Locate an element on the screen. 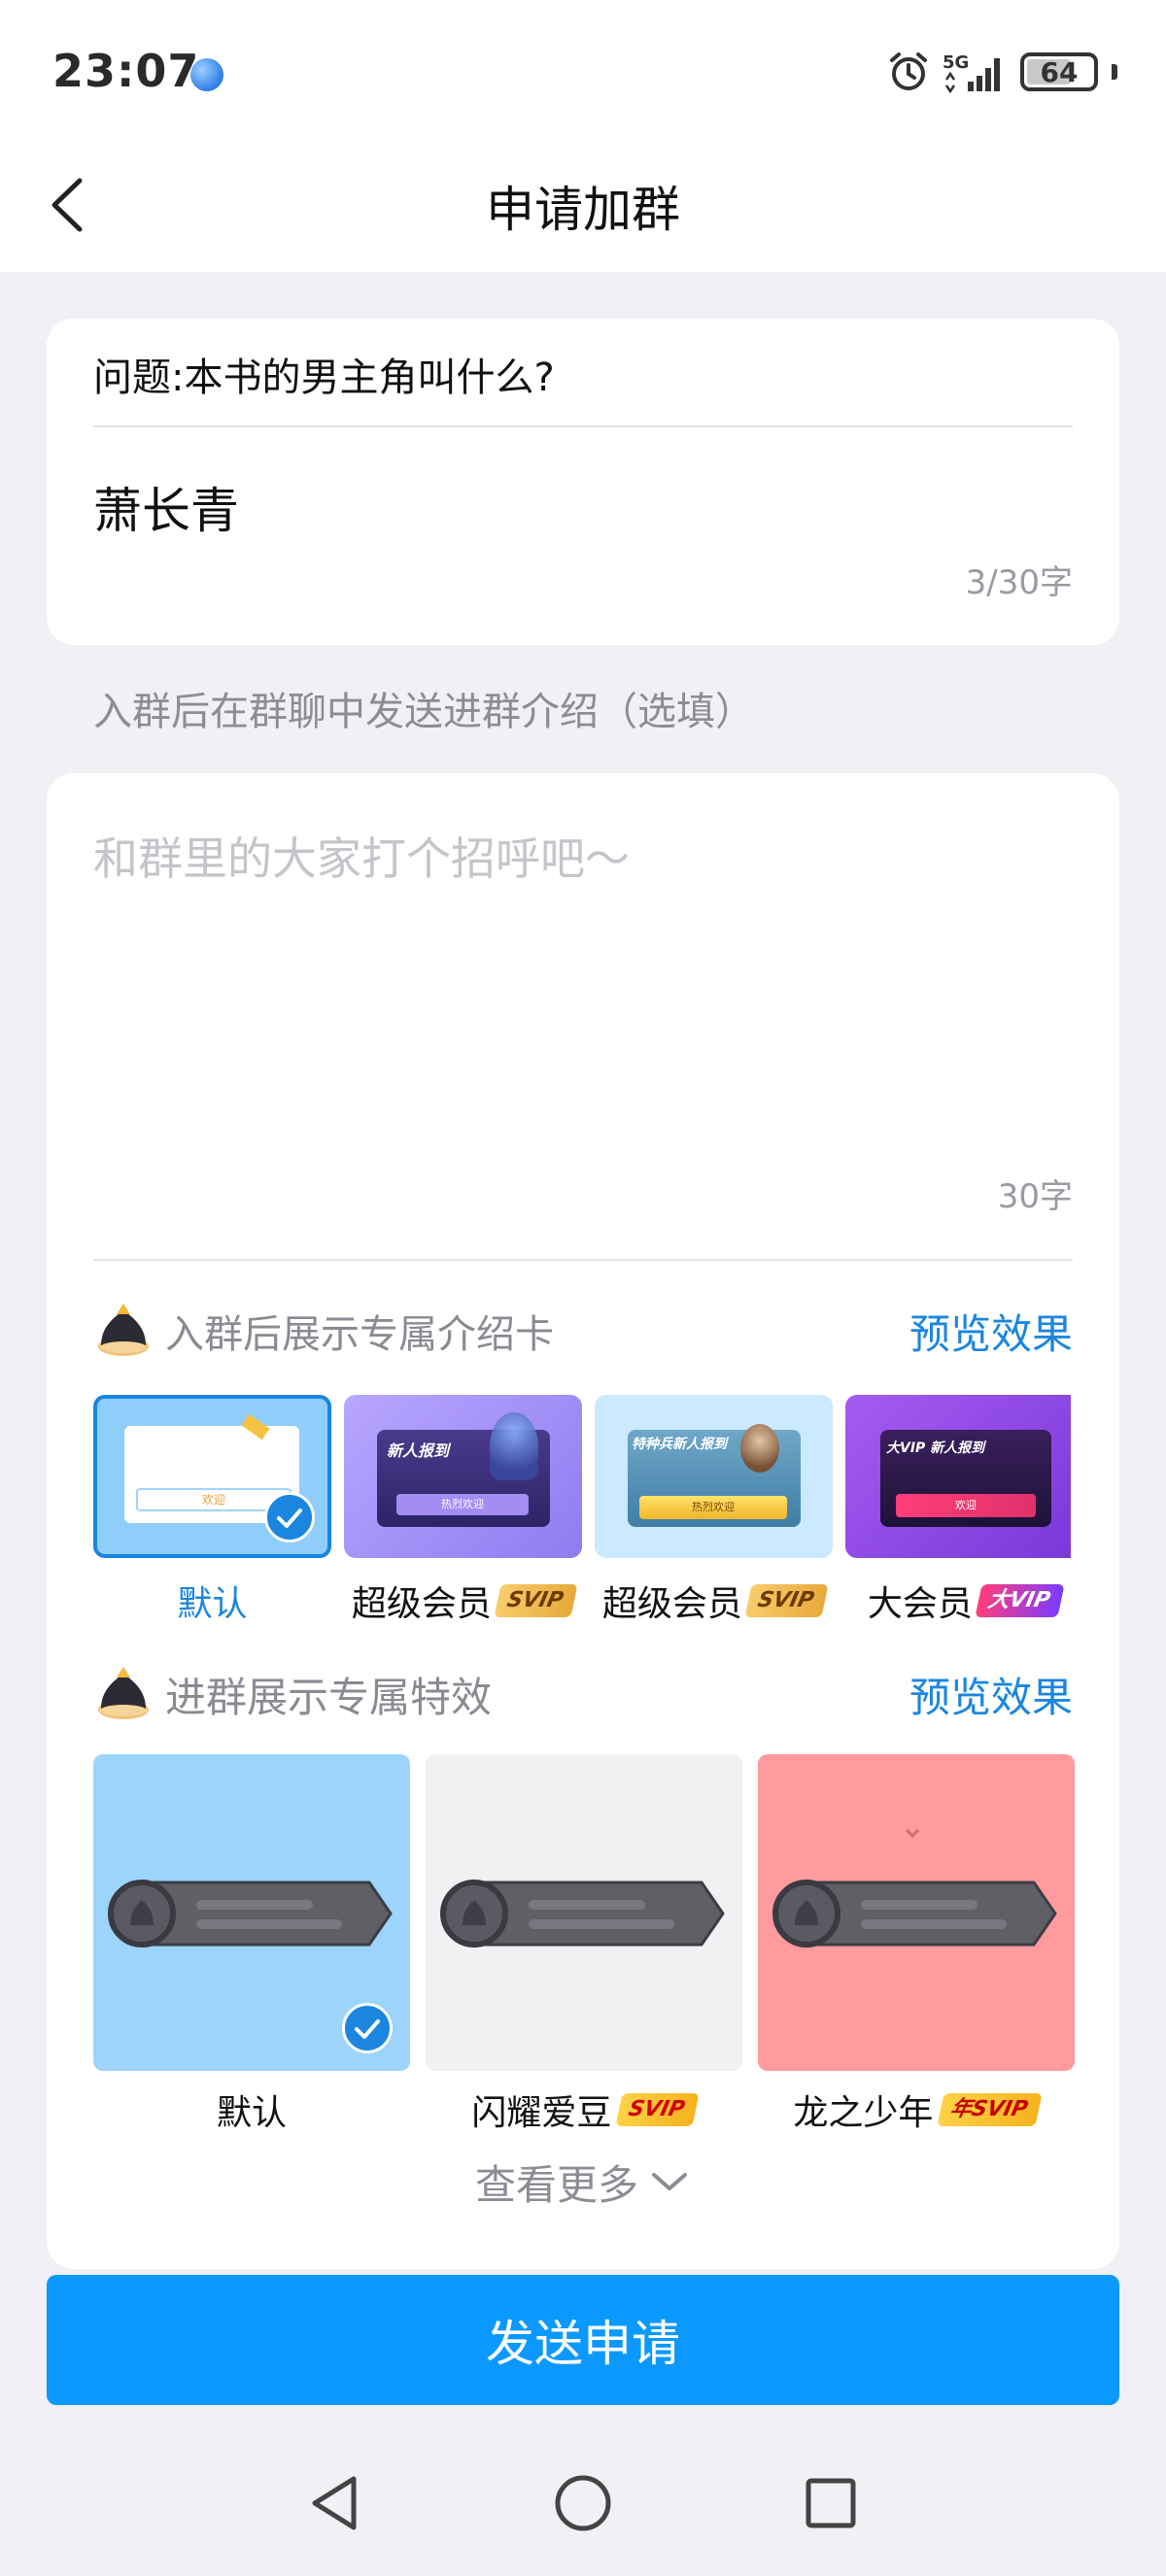 This screenshot has height=2576, width=1166. section-title: 进群展示专属特效 is located at coordinates (329, 1697).